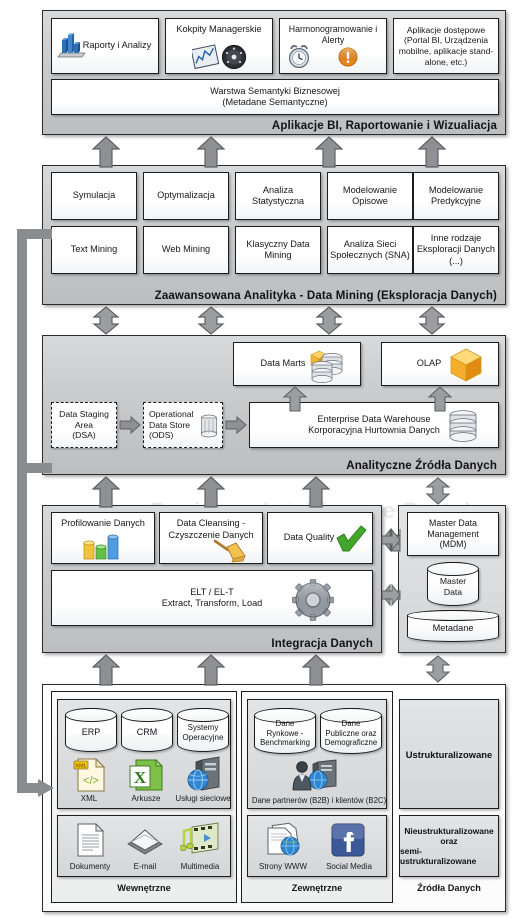 The height and width of the screenshot is (923, 520). Describe the element at coordinates (105, 46) in the screenshot. I see `card-raporty-i-analizy: Raporty i Analizy` at that location.